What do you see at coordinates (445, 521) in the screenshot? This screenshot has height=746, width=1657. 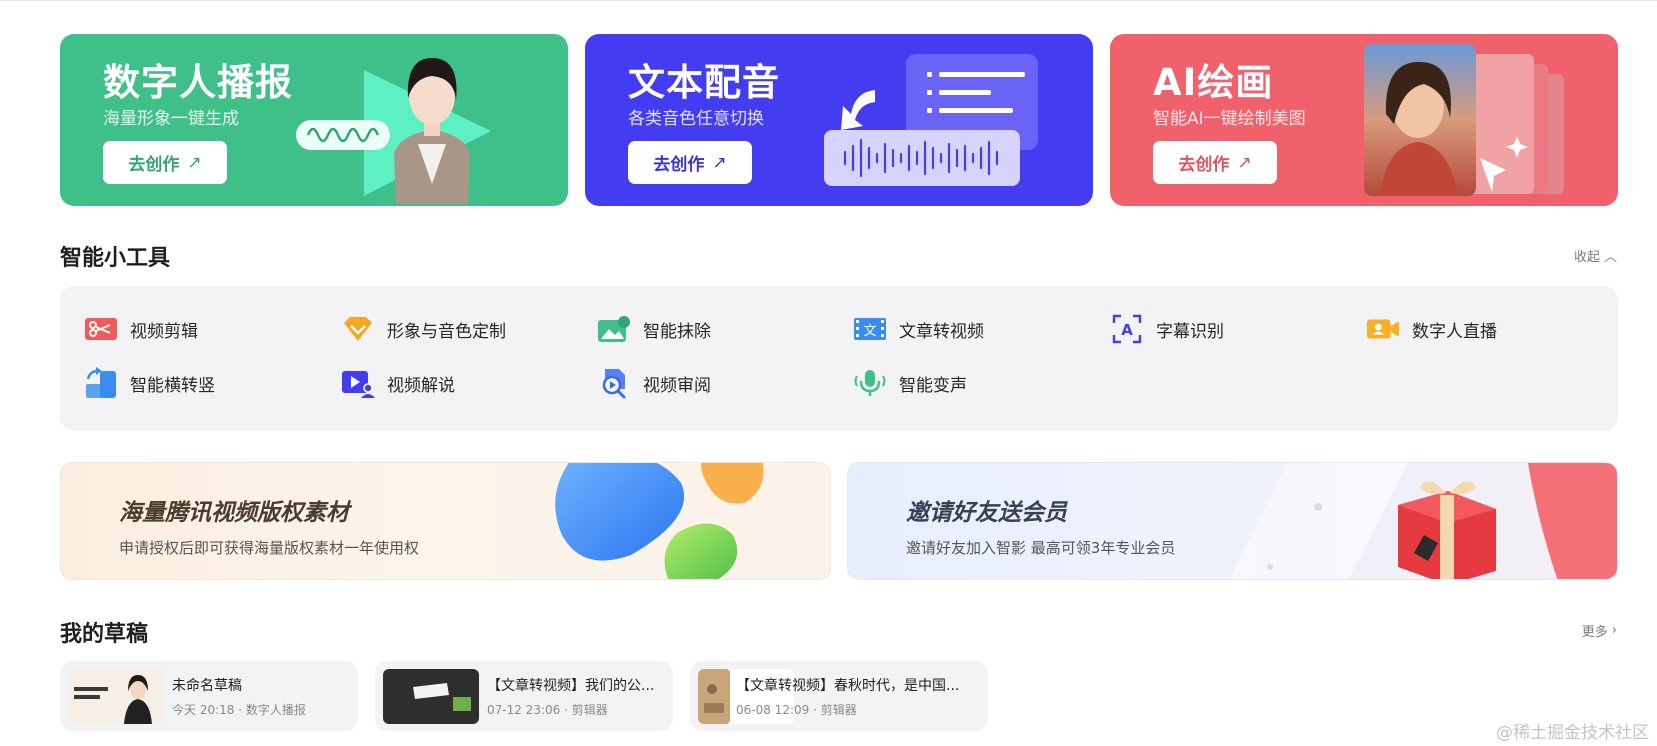 I see `promo-copyright-assets: 海量腾讯视频版权素材 申请授权后即可获得海量版权素材一年使用权` at bounding box center [445, 521].